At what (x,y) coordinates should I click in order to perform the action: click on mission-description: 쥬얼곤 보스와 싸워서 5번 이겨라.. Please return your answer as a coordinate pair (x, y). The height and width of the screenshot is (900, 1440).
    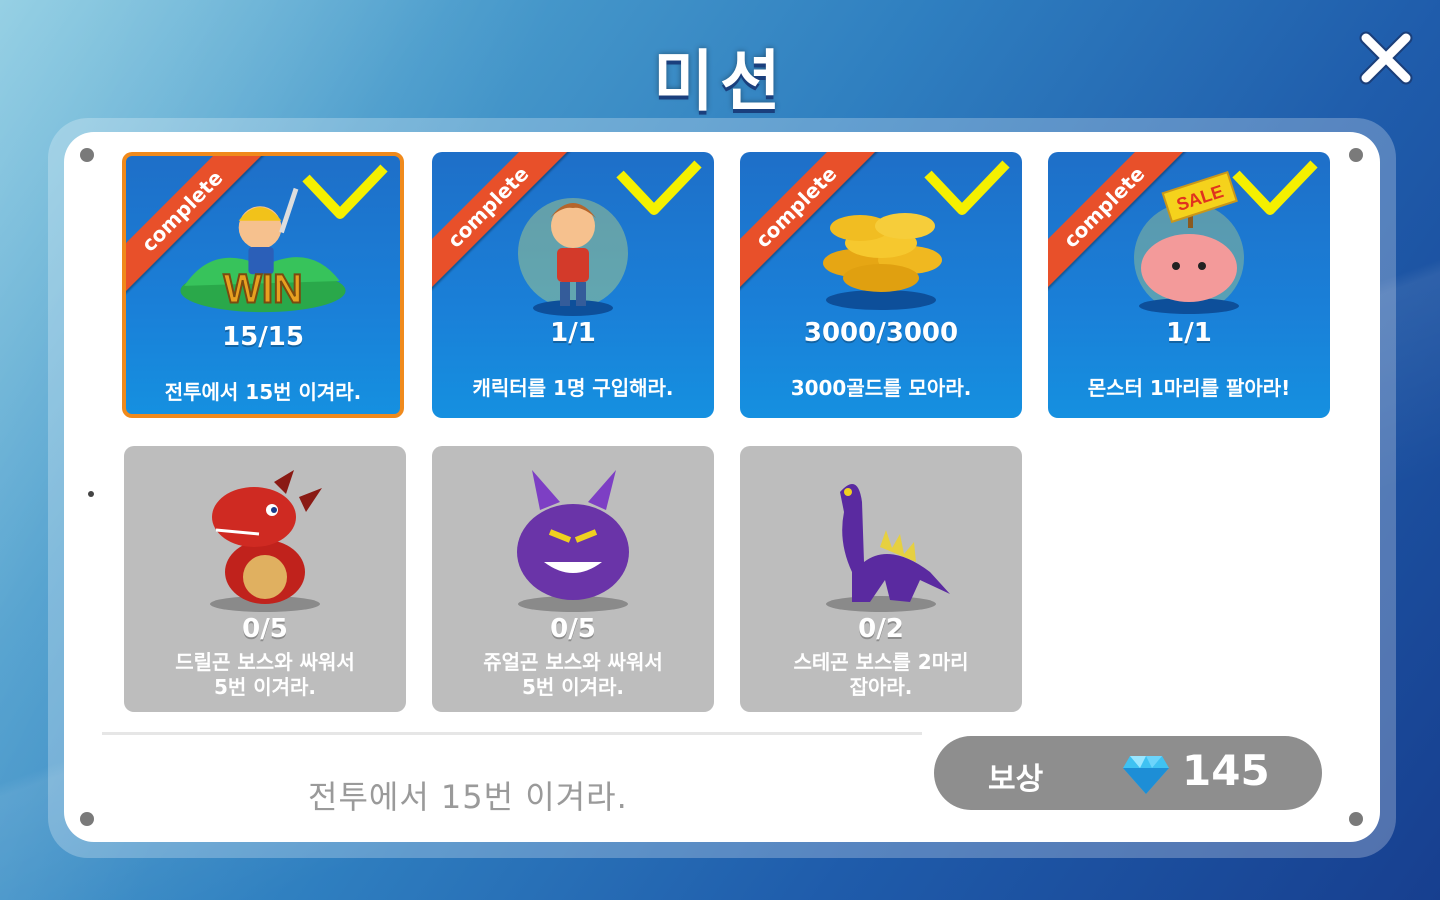
    Looking at the image, I should click on (573, 674).